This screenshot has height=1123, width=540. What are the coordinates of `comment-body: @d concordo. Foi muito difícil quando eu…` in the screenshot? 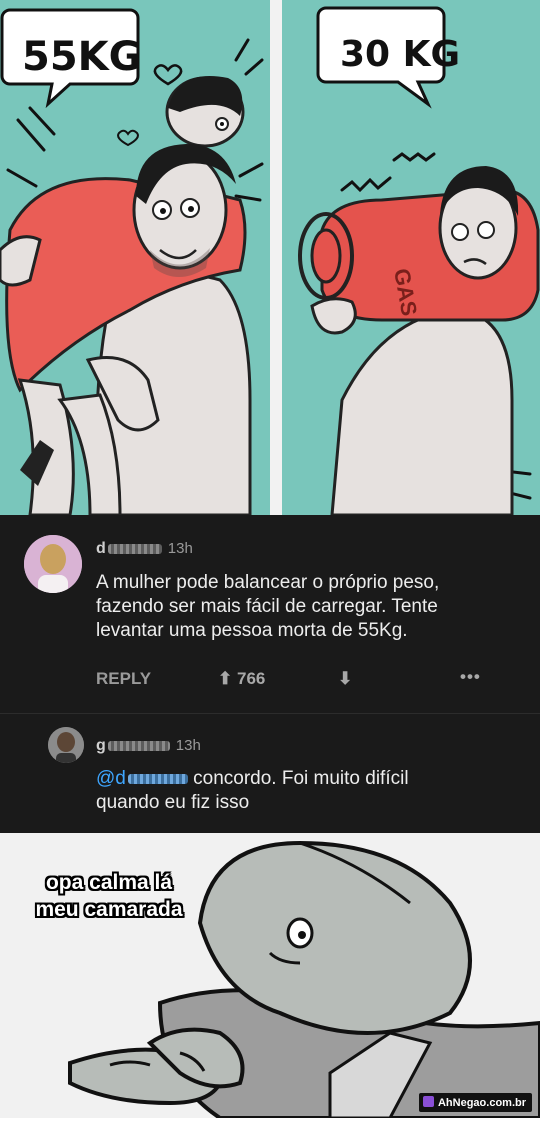 It's located at (252, 791).